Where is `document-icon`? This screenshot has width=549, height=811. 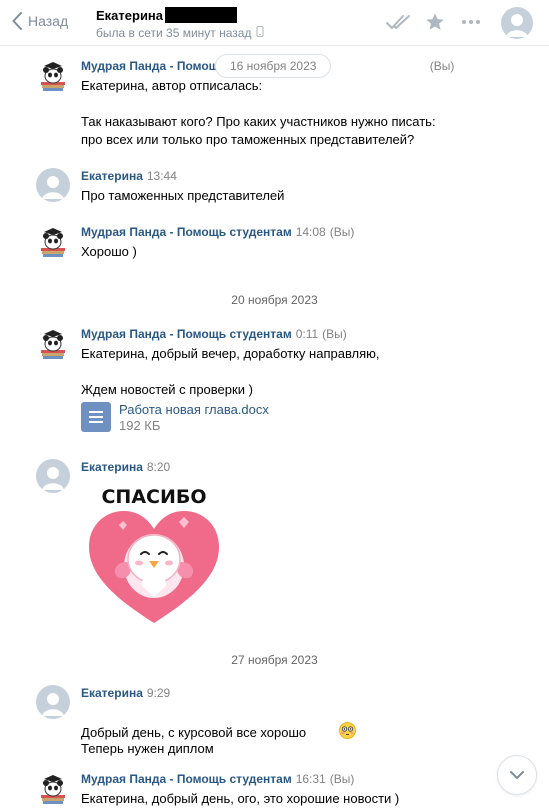 document-icon is located at coordinates (96, 417).